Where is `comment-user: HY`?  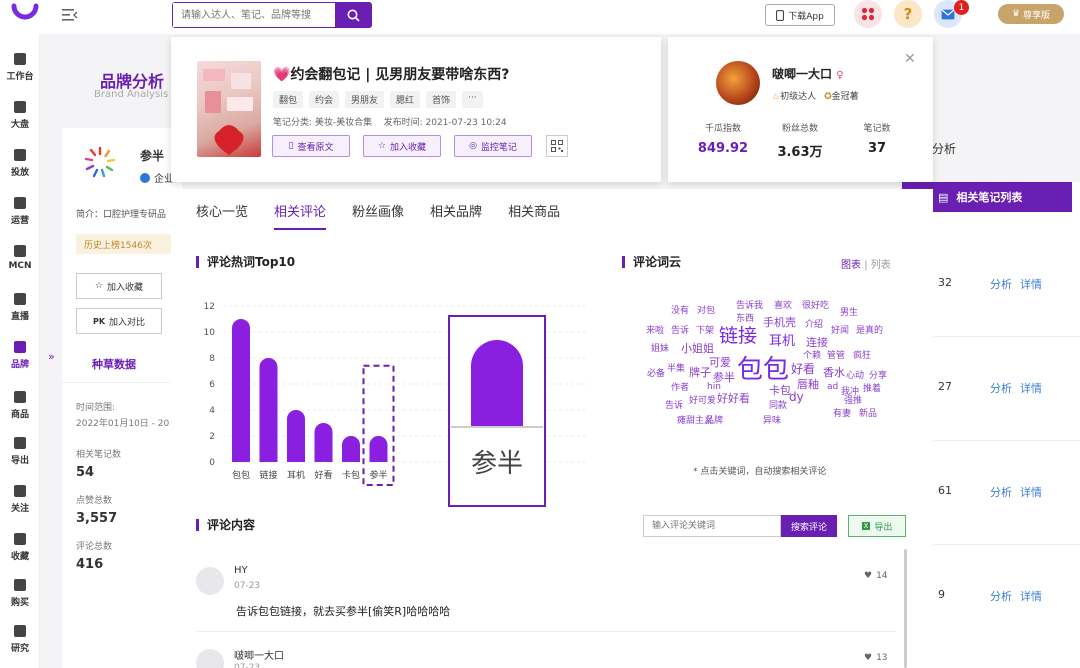 comment-user: HY is located at coordinates (241, 570).